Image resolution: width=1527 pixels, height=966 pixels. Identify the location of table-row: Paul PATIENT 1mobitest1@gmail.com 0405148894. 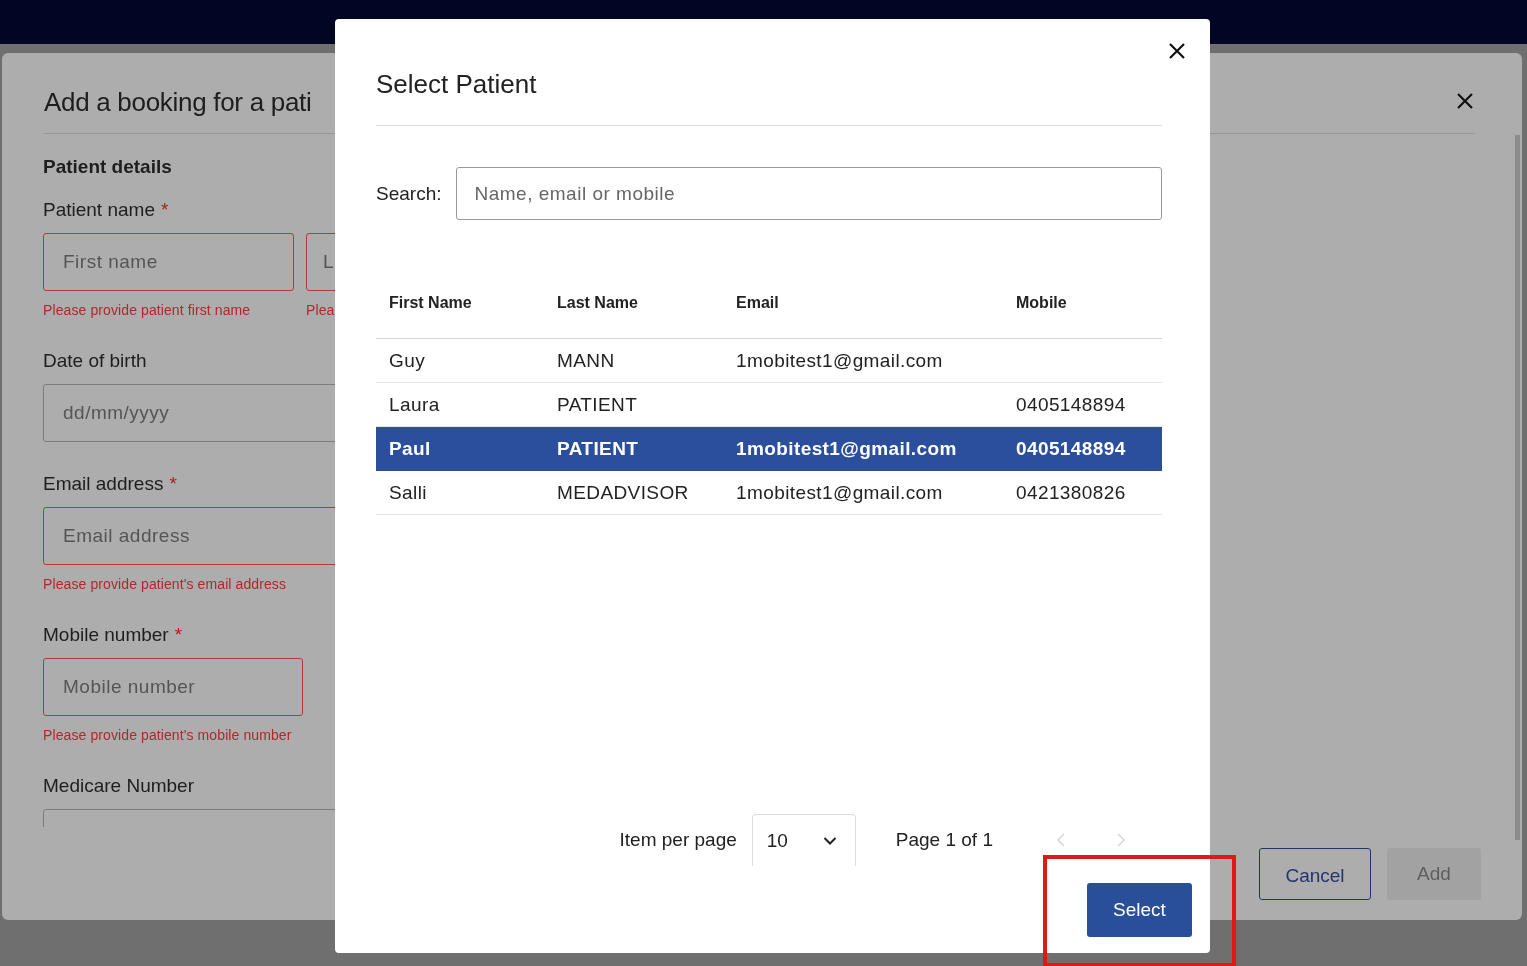
(769, 448).